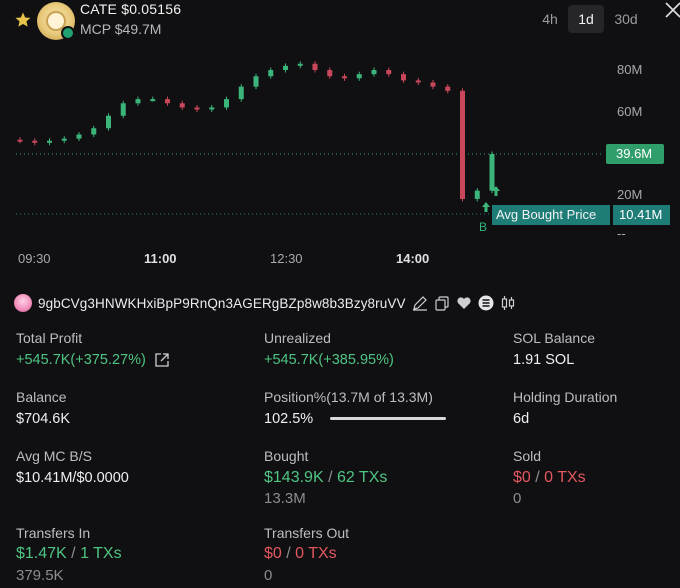 The height and width of the screenshot is (588, 680). What do you see at coordinates (151, 9) in the screenshot?
I see `token-price: $0.05156` at bounding box center [151, 9].